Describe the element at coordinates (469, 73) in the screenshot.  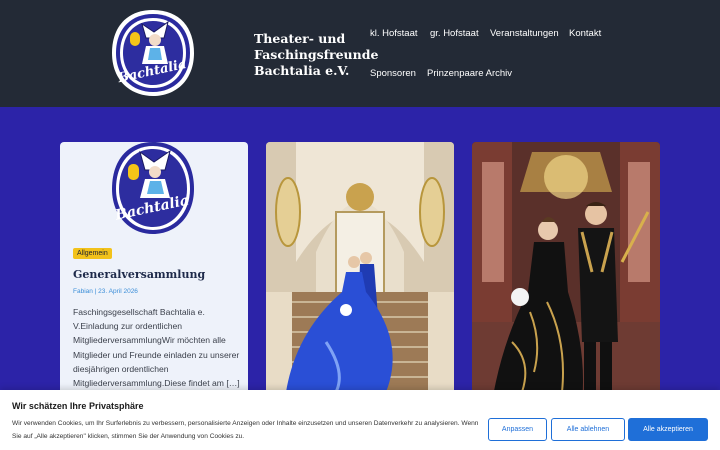
I see `nav-item-prinzenpaare-archiv: Prinzenpaare Archiv` at that location.